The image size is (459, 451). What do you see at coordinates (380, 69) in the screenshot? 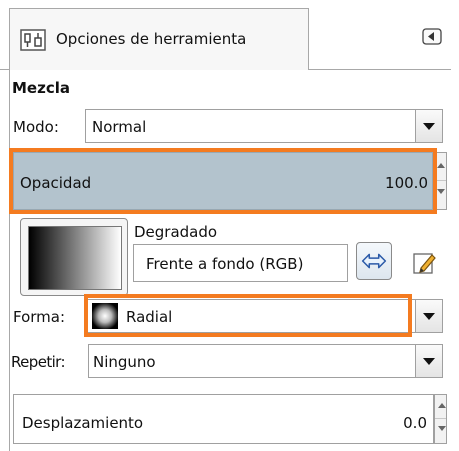
I see `tab-divider` at bounding box center [380, 69].